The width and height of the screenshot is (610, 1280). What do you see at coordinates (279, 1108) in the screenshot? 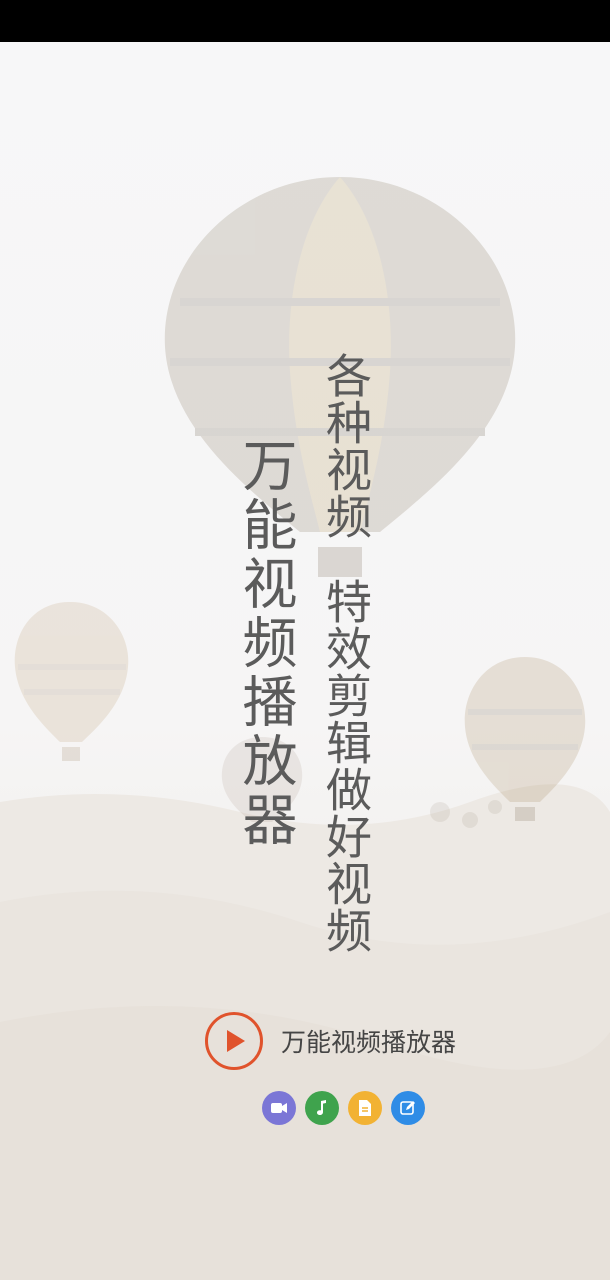
I see `video-camera-icon` at bounding box center [279, 1108].